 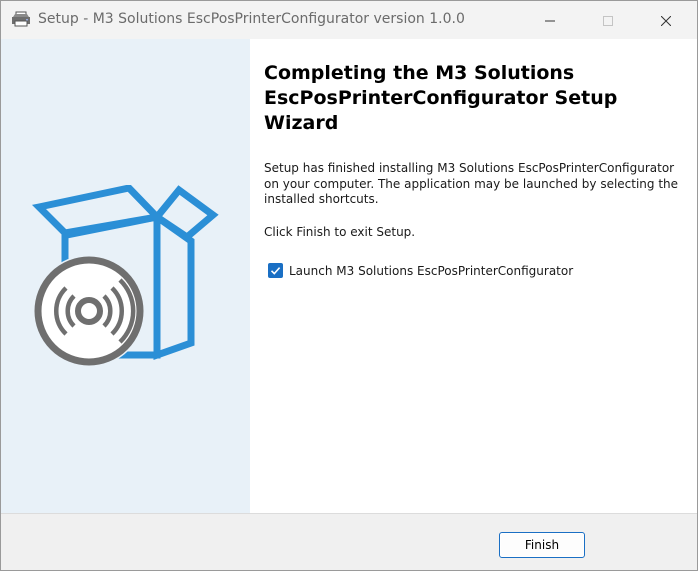 I want to click on click-finish-message: Click Finish to exit Setup., so click(x=340, y=232).